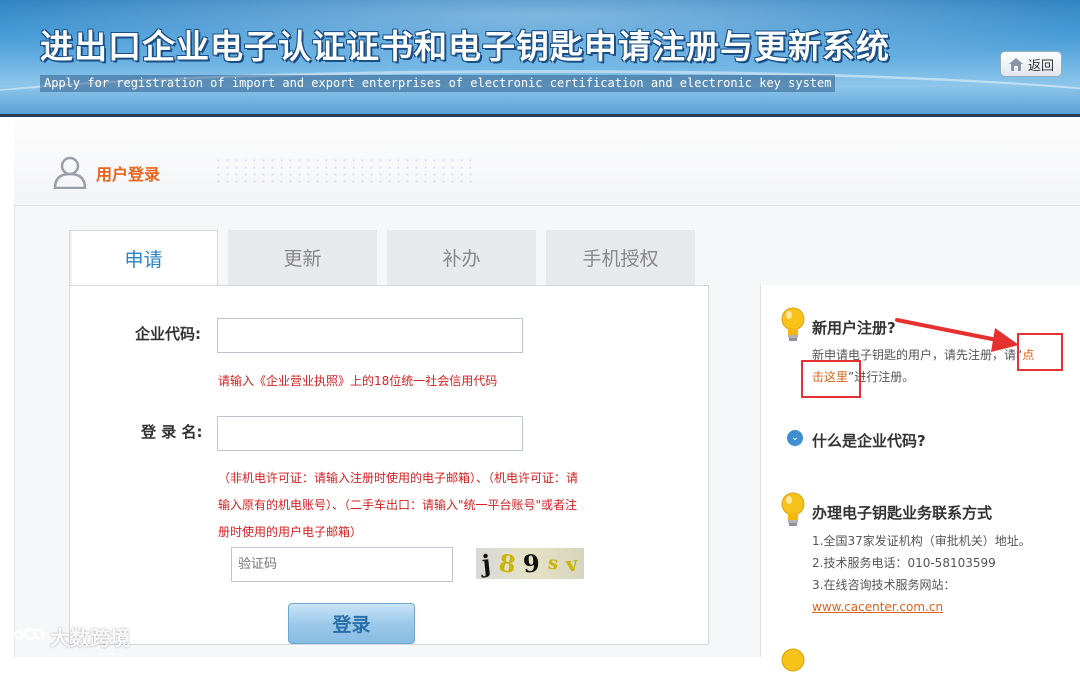  Describe the element at coordinates (168, 334) in the screenshot. I see `company-code-label: 企业代码:` at that location.